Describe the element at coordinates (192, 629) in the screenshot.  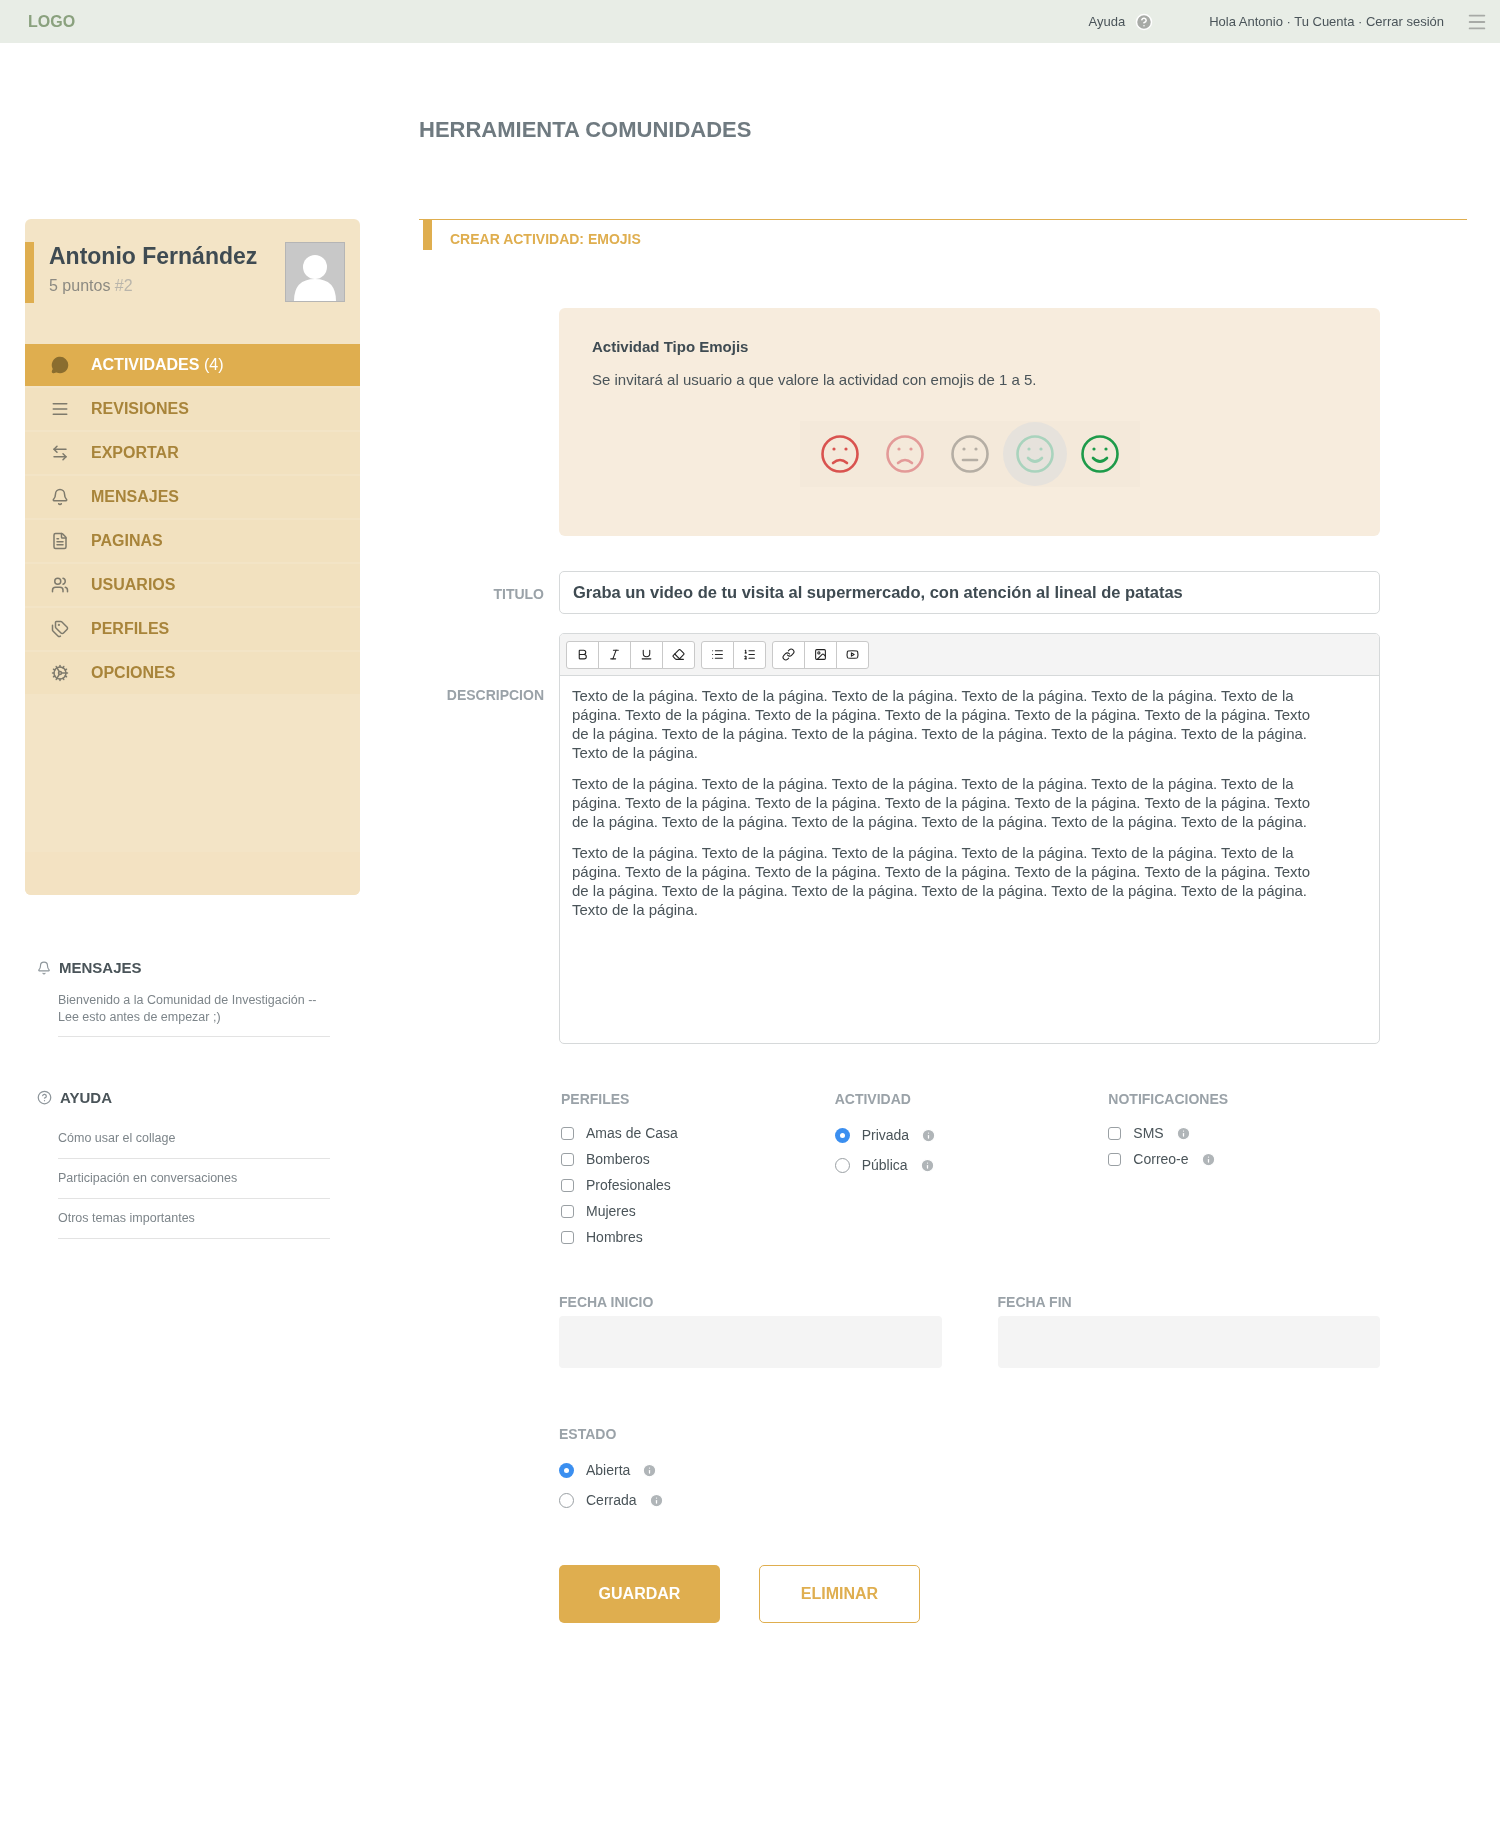
I see `sidebar-item: PERFILES` at that location.